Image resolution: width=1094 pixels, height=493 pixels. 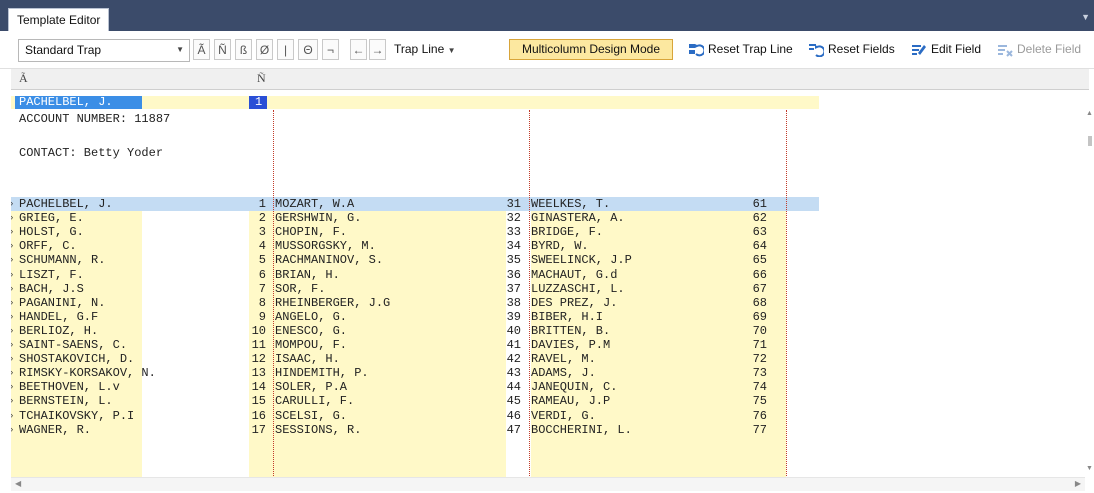 What do you see at coordinates (58, 331) in the screenshot?
I see `composer-name-col1: BERLIOZ, H.` at bounding box center [58, 331].